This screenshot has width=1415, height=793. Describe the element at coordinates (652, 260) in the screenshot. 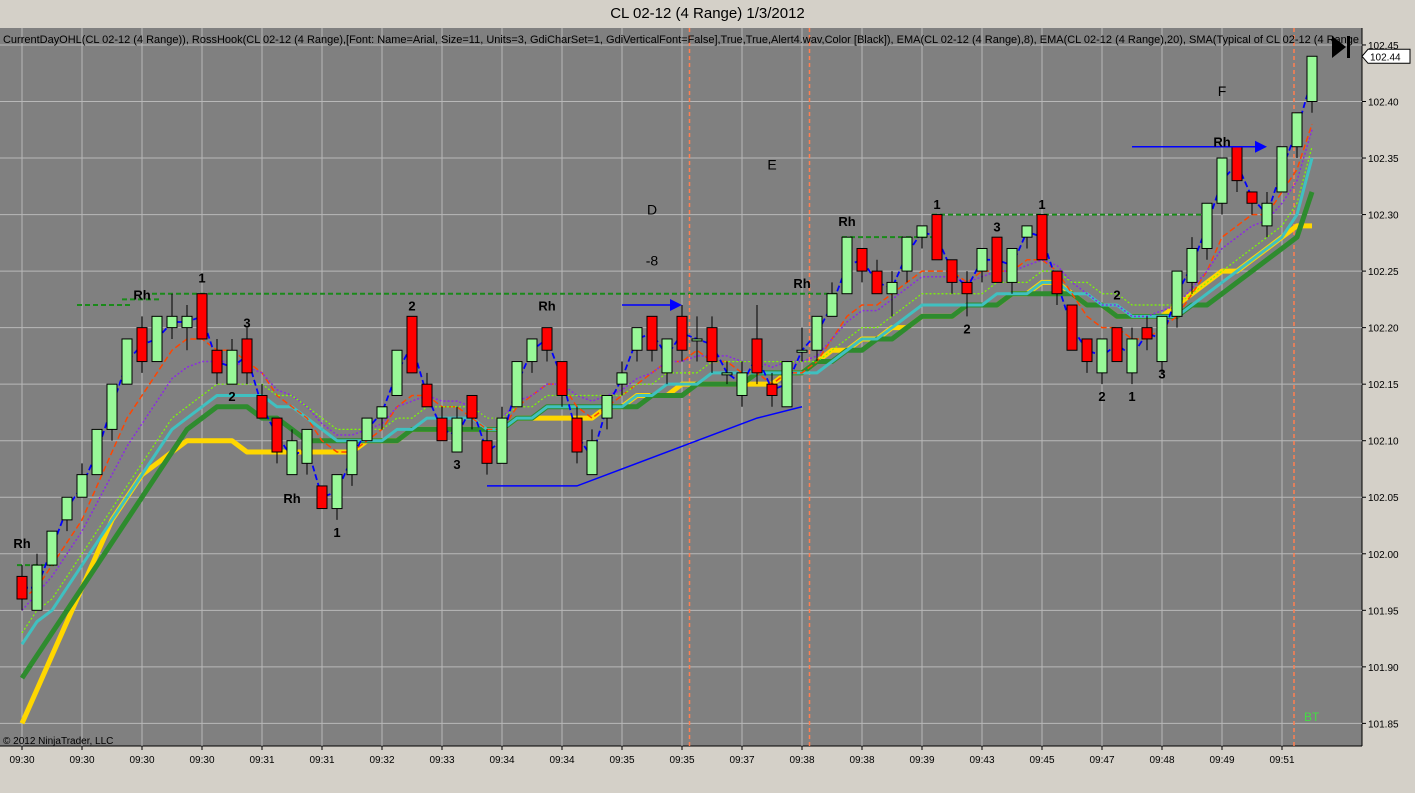

I see `chart-label: -8` at that location.